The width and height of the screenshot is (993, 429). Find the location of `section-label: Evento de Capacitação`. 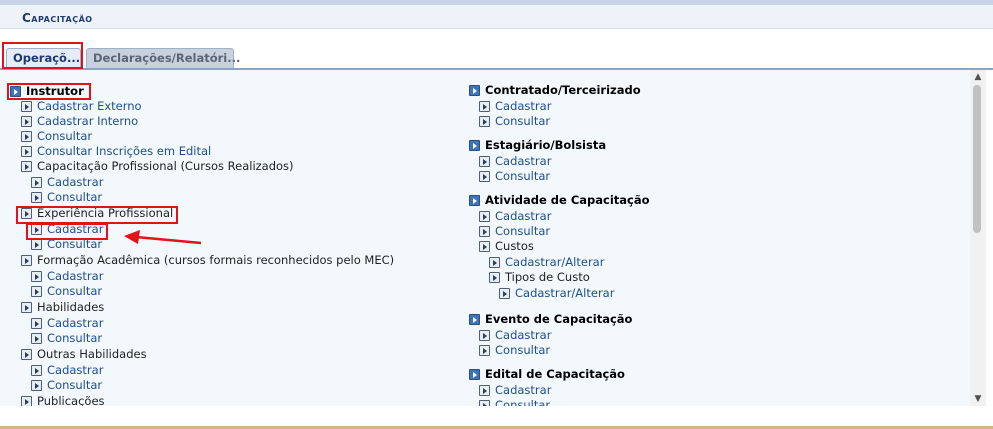

section-label: Evento de Capacitação is located at coordinates (559, 319).